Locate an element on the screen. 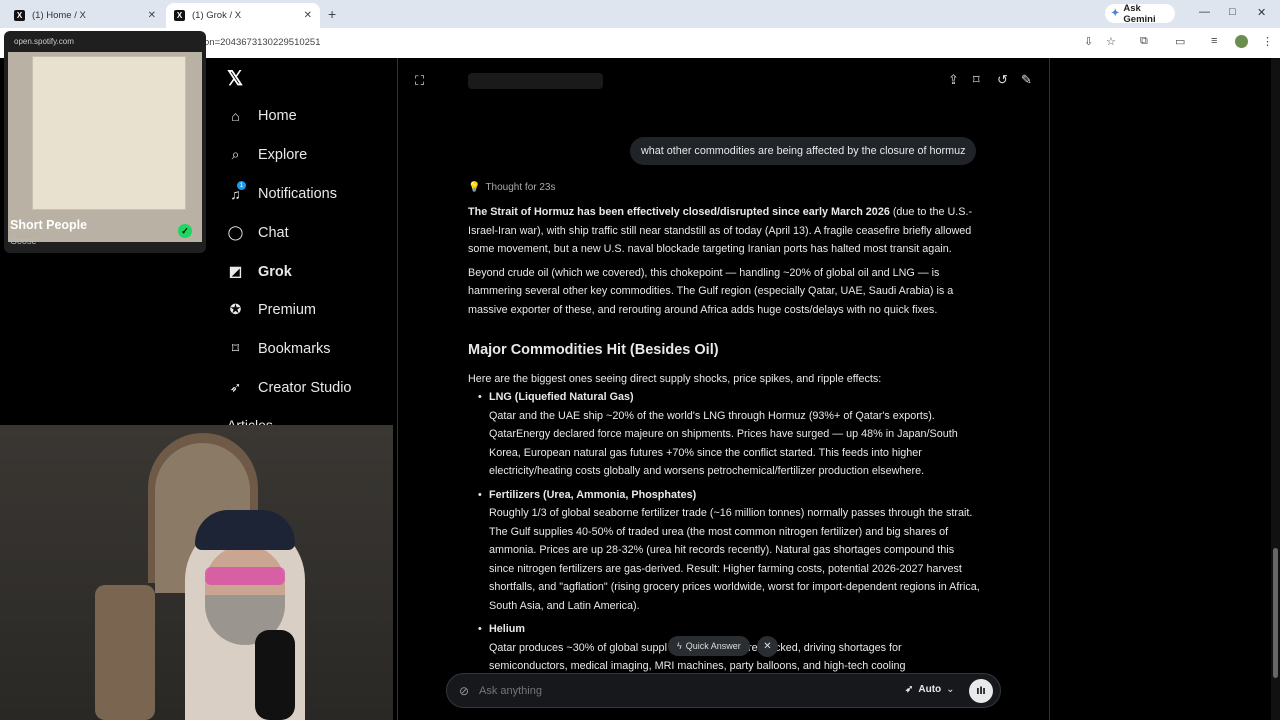  track-artist: Goose is located at coordinates (23, 241).